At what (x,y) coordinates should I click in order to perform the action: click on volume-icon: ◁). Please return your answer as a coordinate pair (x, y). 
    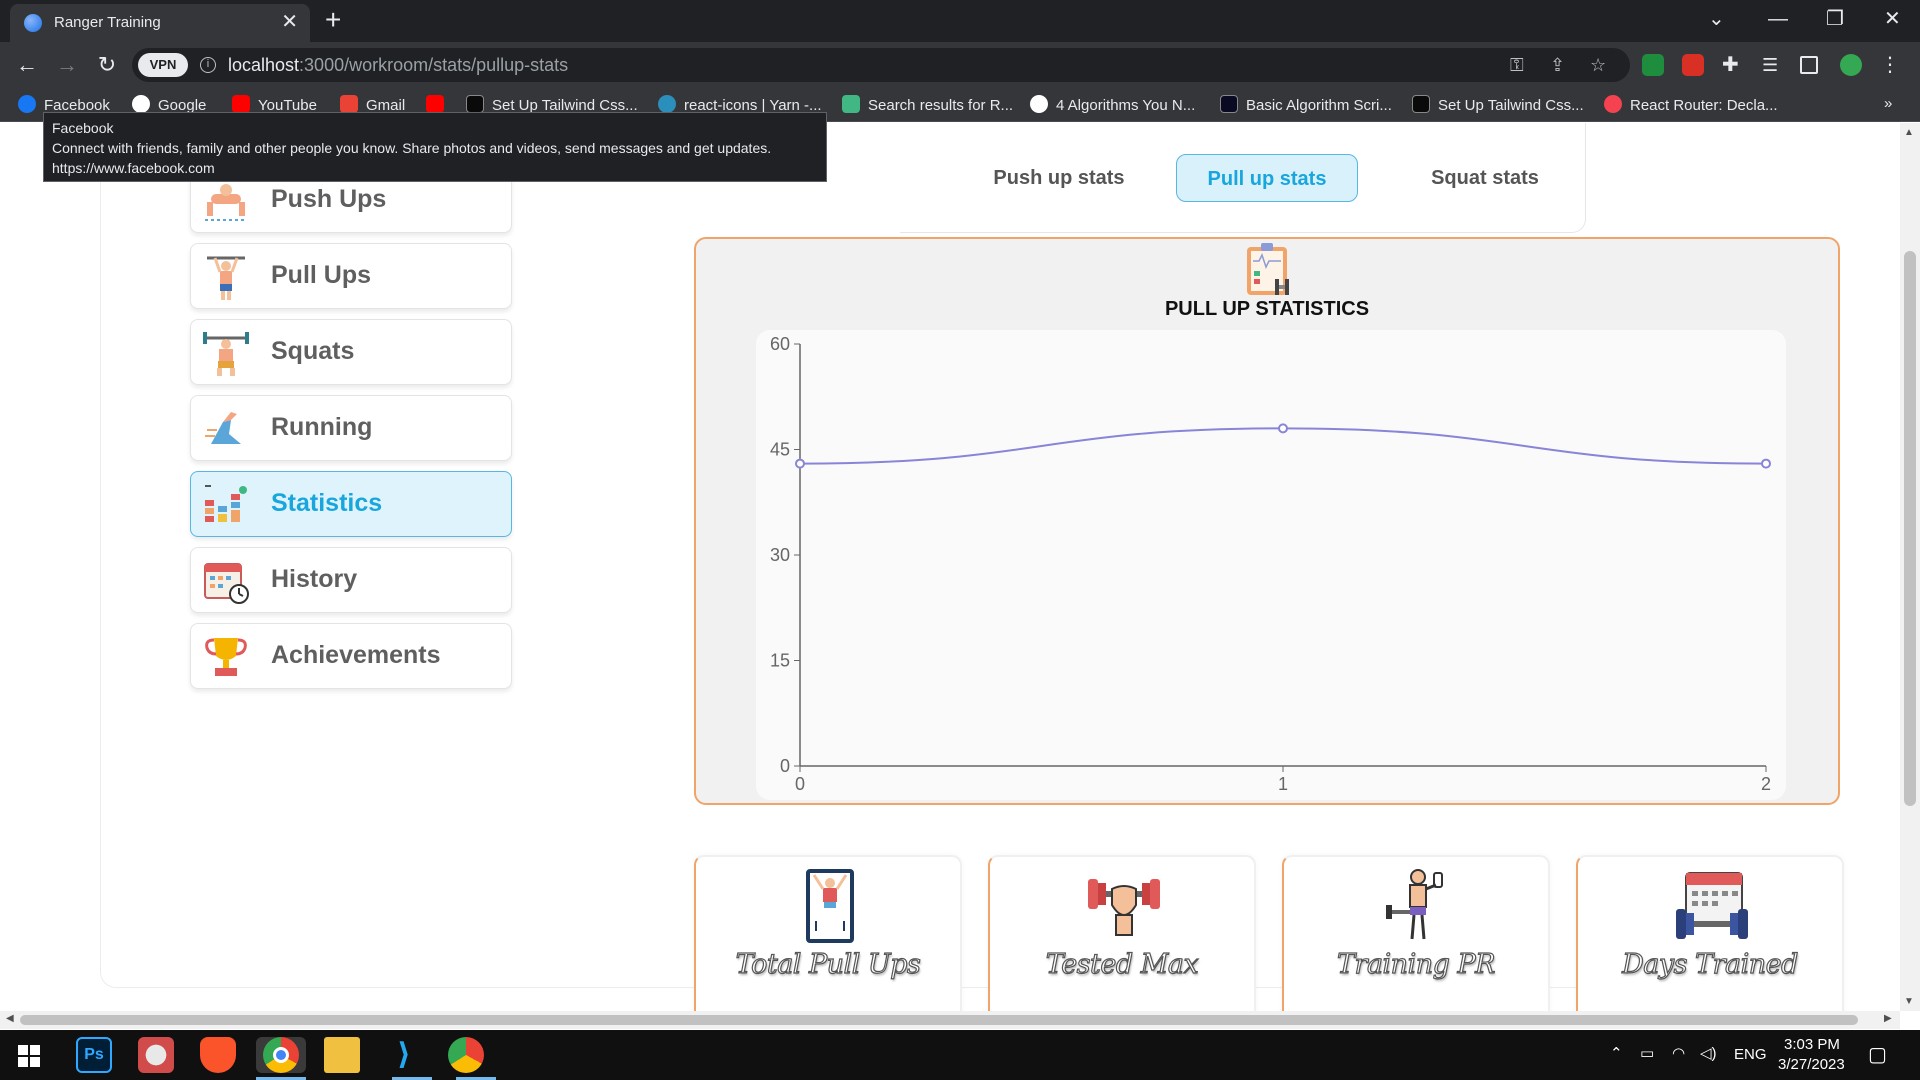
    Looking at the image, I should click on (1708, 1053).